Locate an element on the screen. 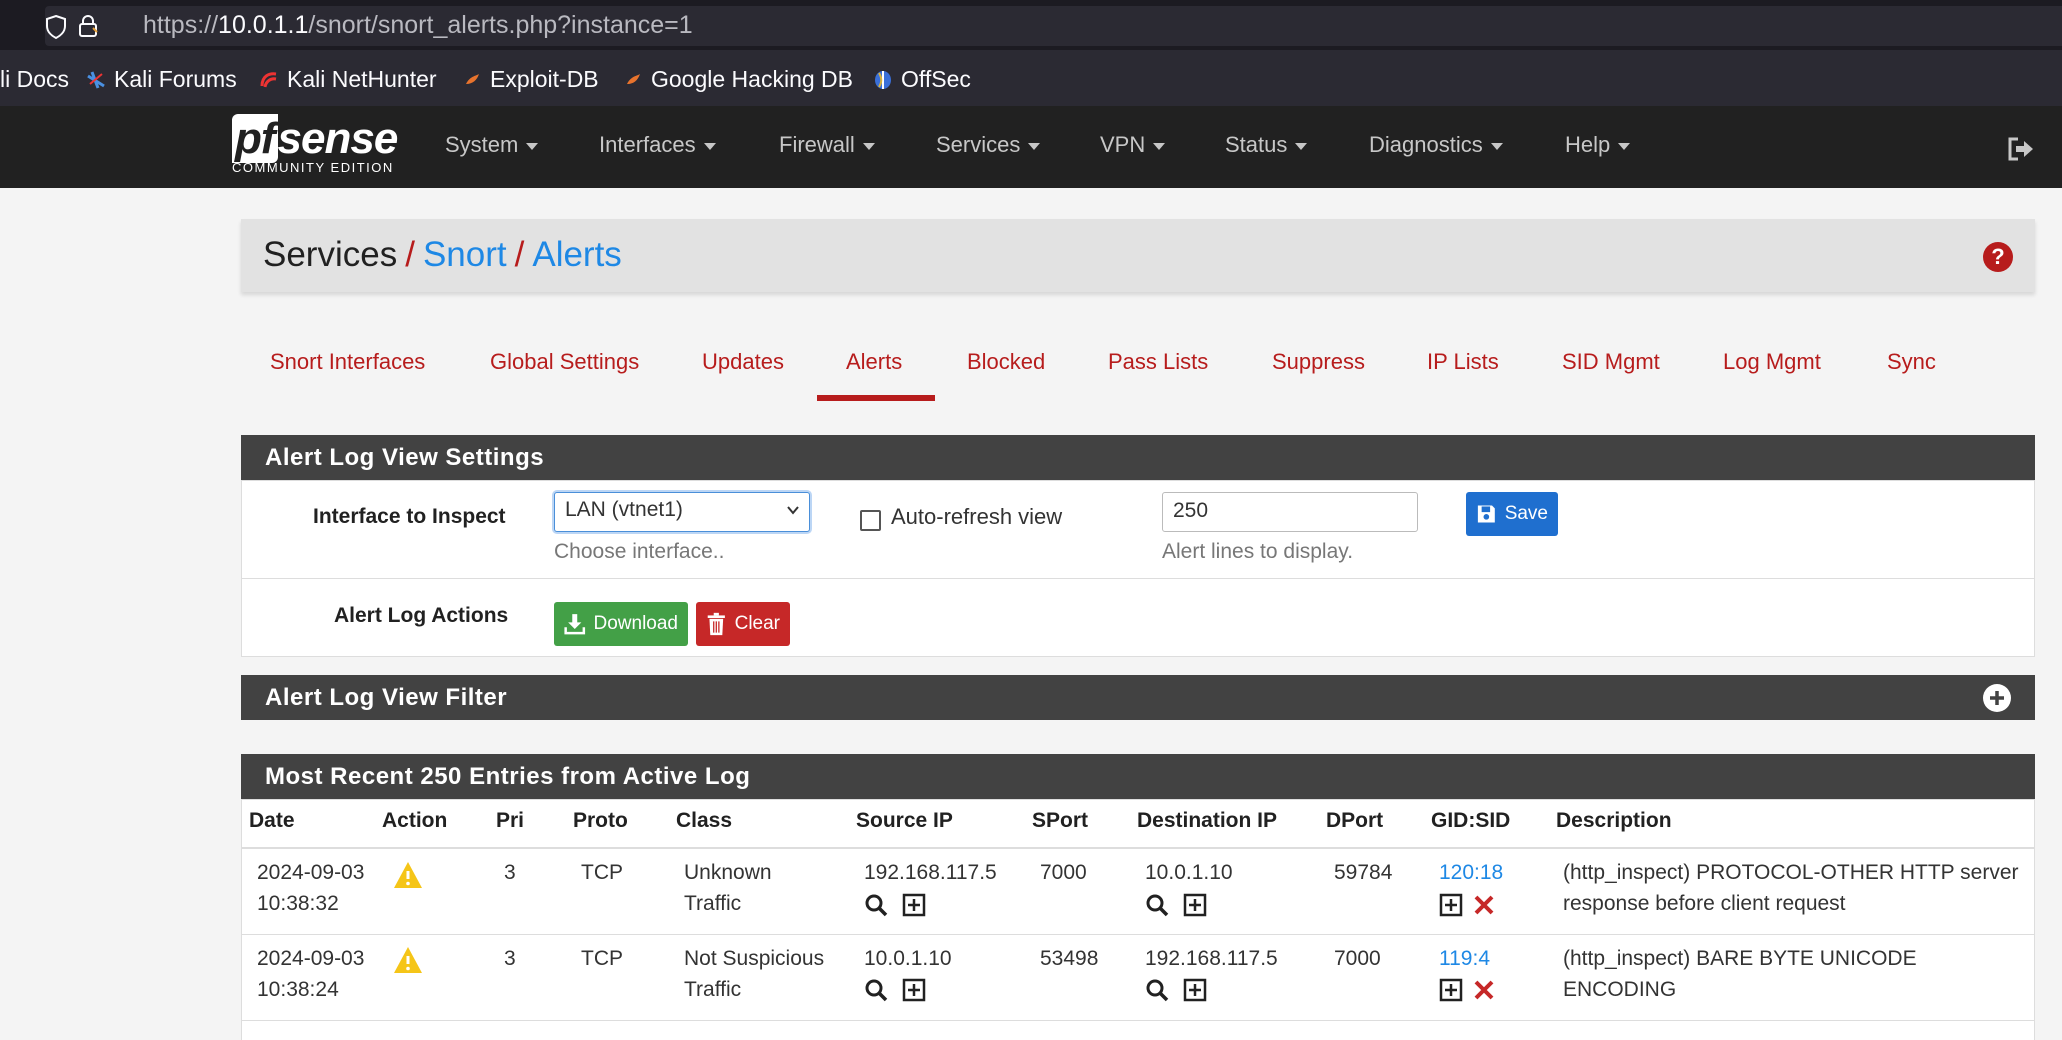  col-dport: DPort is located at coordinates (1354, 821).